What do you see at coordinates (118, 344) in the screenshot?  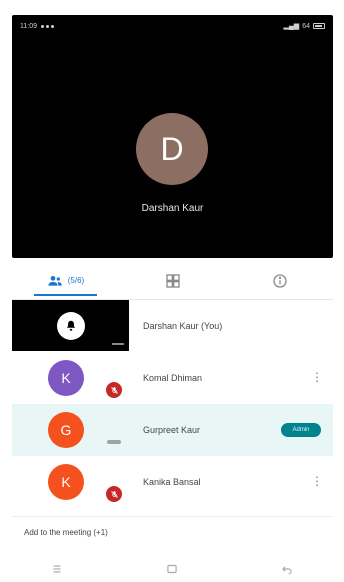 I see `signal-bar-icon` at bounding box center [118, 344].